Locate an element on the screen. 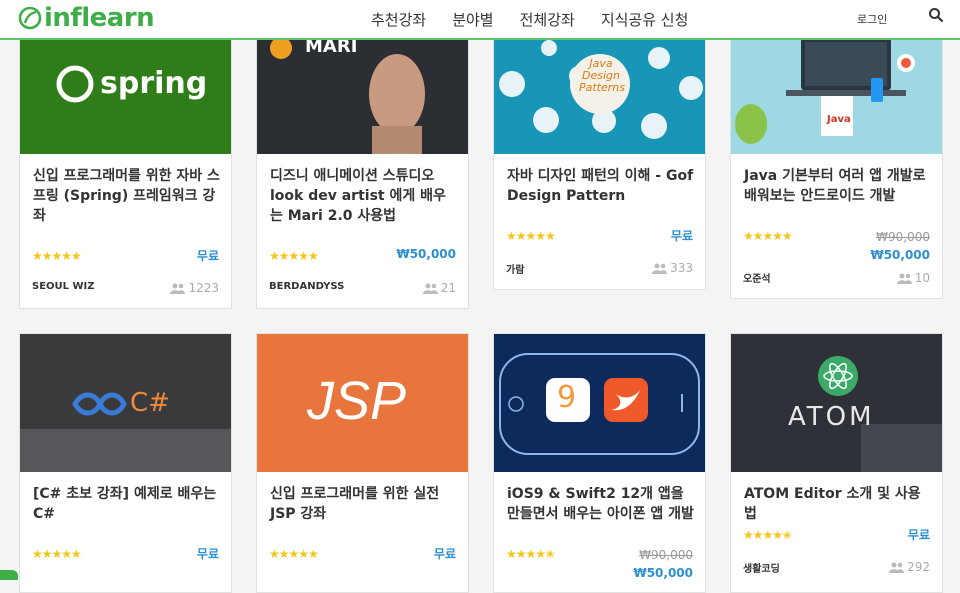 This screenshot has width=960, height=593. main-nav: 추천강좌 분야별 전체강좌 지식공유 신청 is located at coordinates (542, 19).